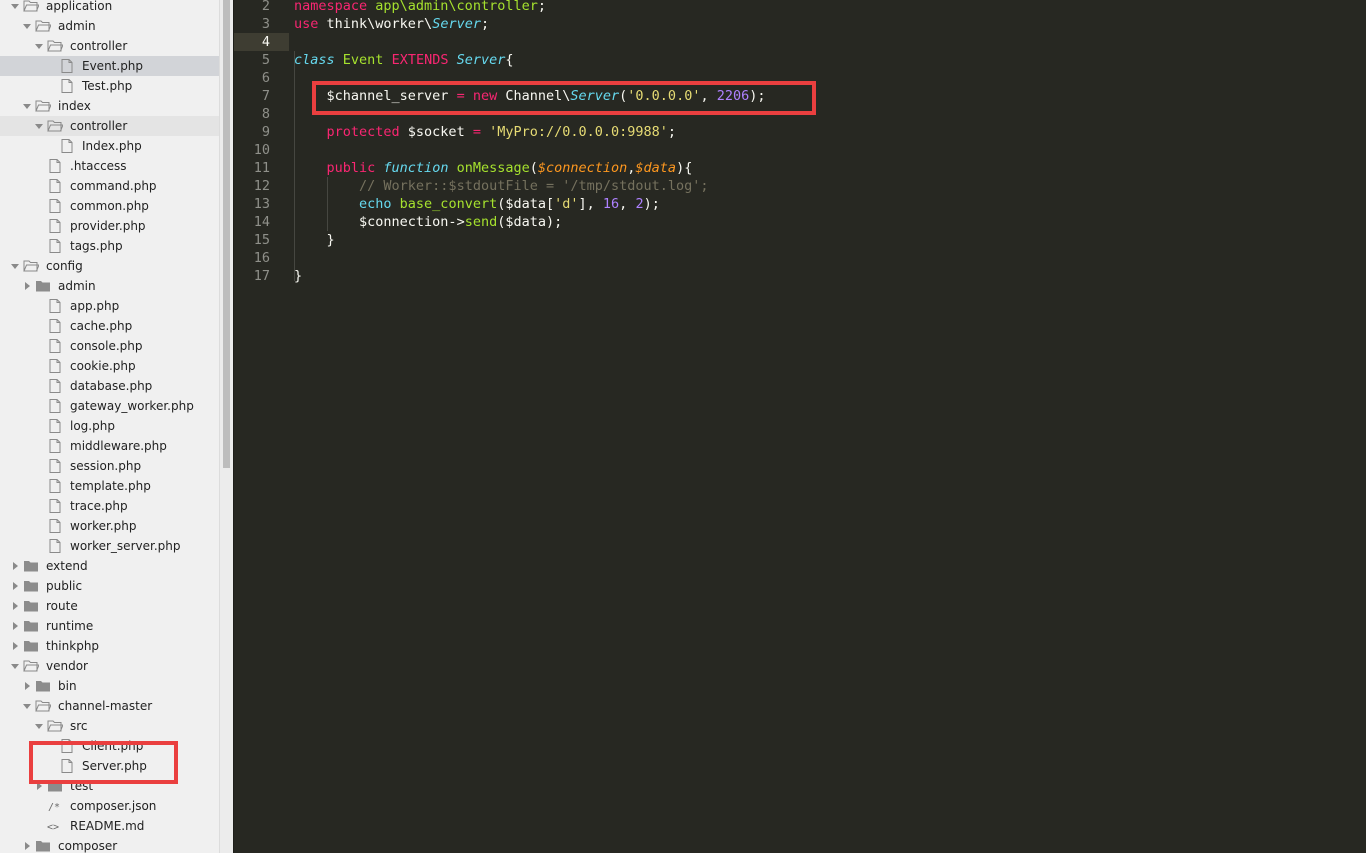 The width and height of the screenshot is (1366, 853). Describe the element at coordinates (109, 406) in the screenshot. I see `tree-file-row: gateway_worker.php` at that location.